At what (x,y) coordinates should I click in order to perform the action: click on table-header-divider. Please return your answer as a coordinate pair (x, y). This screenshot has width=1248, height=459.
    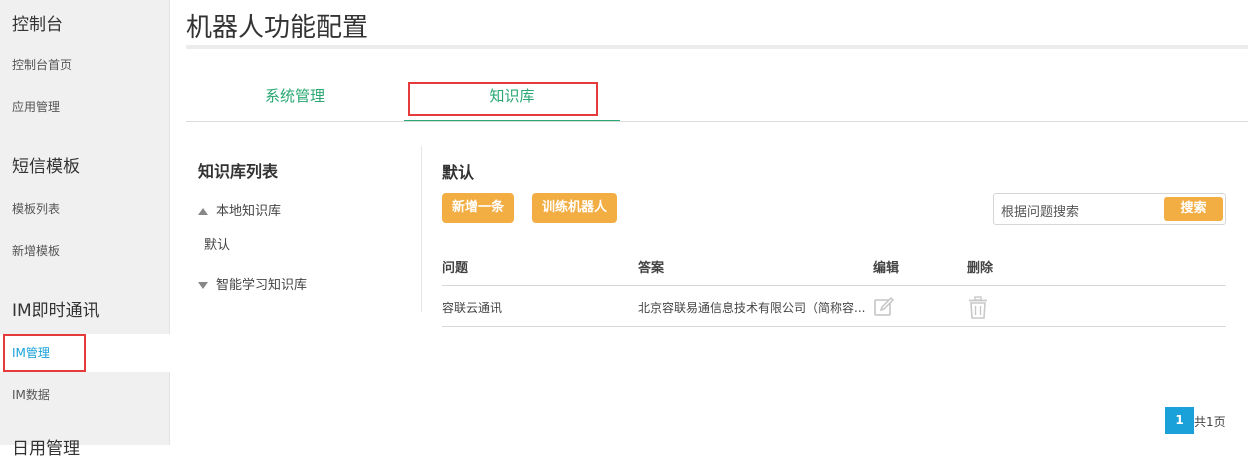
    Looking at the image, I should click on (834, 285).